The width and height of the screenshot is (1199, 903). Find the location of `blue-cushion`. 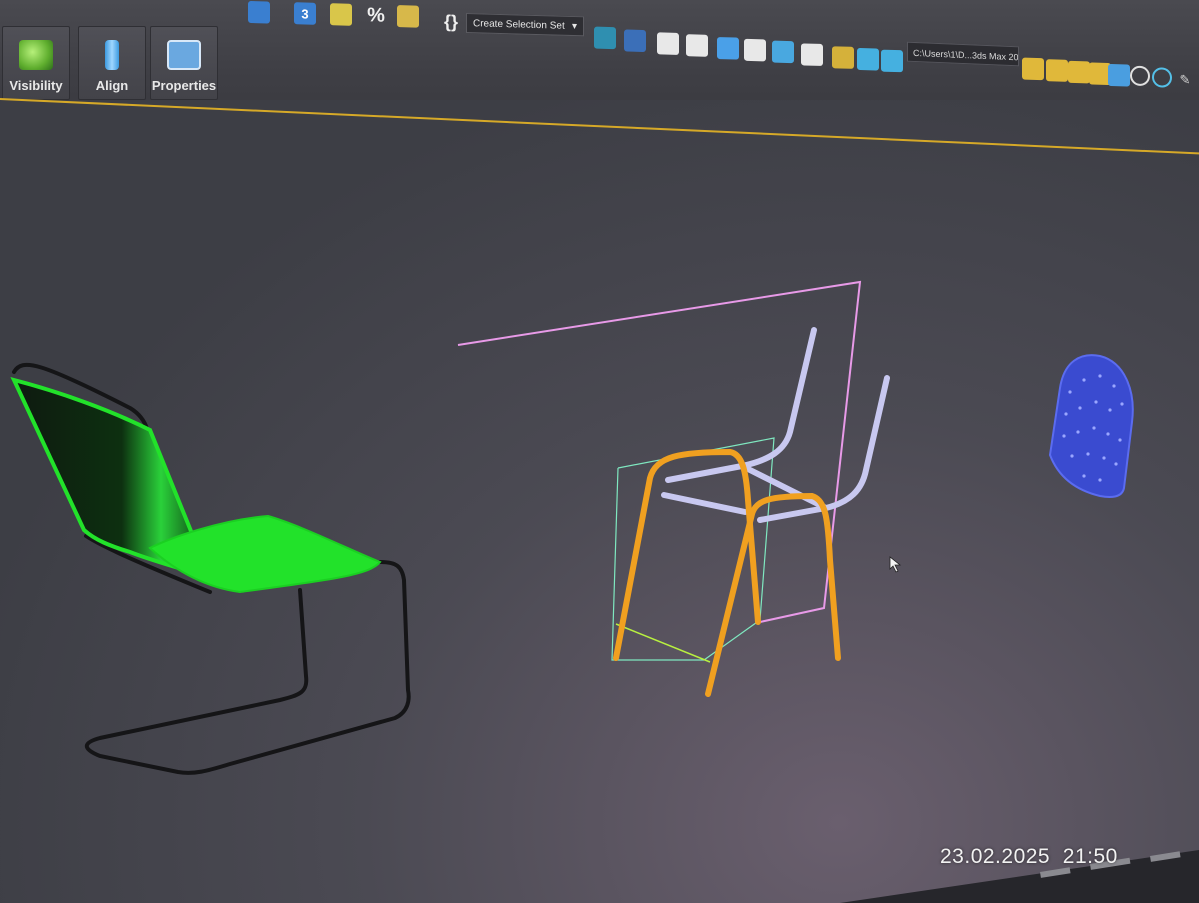

blue-cushion is located at coordinates (1091, 426).